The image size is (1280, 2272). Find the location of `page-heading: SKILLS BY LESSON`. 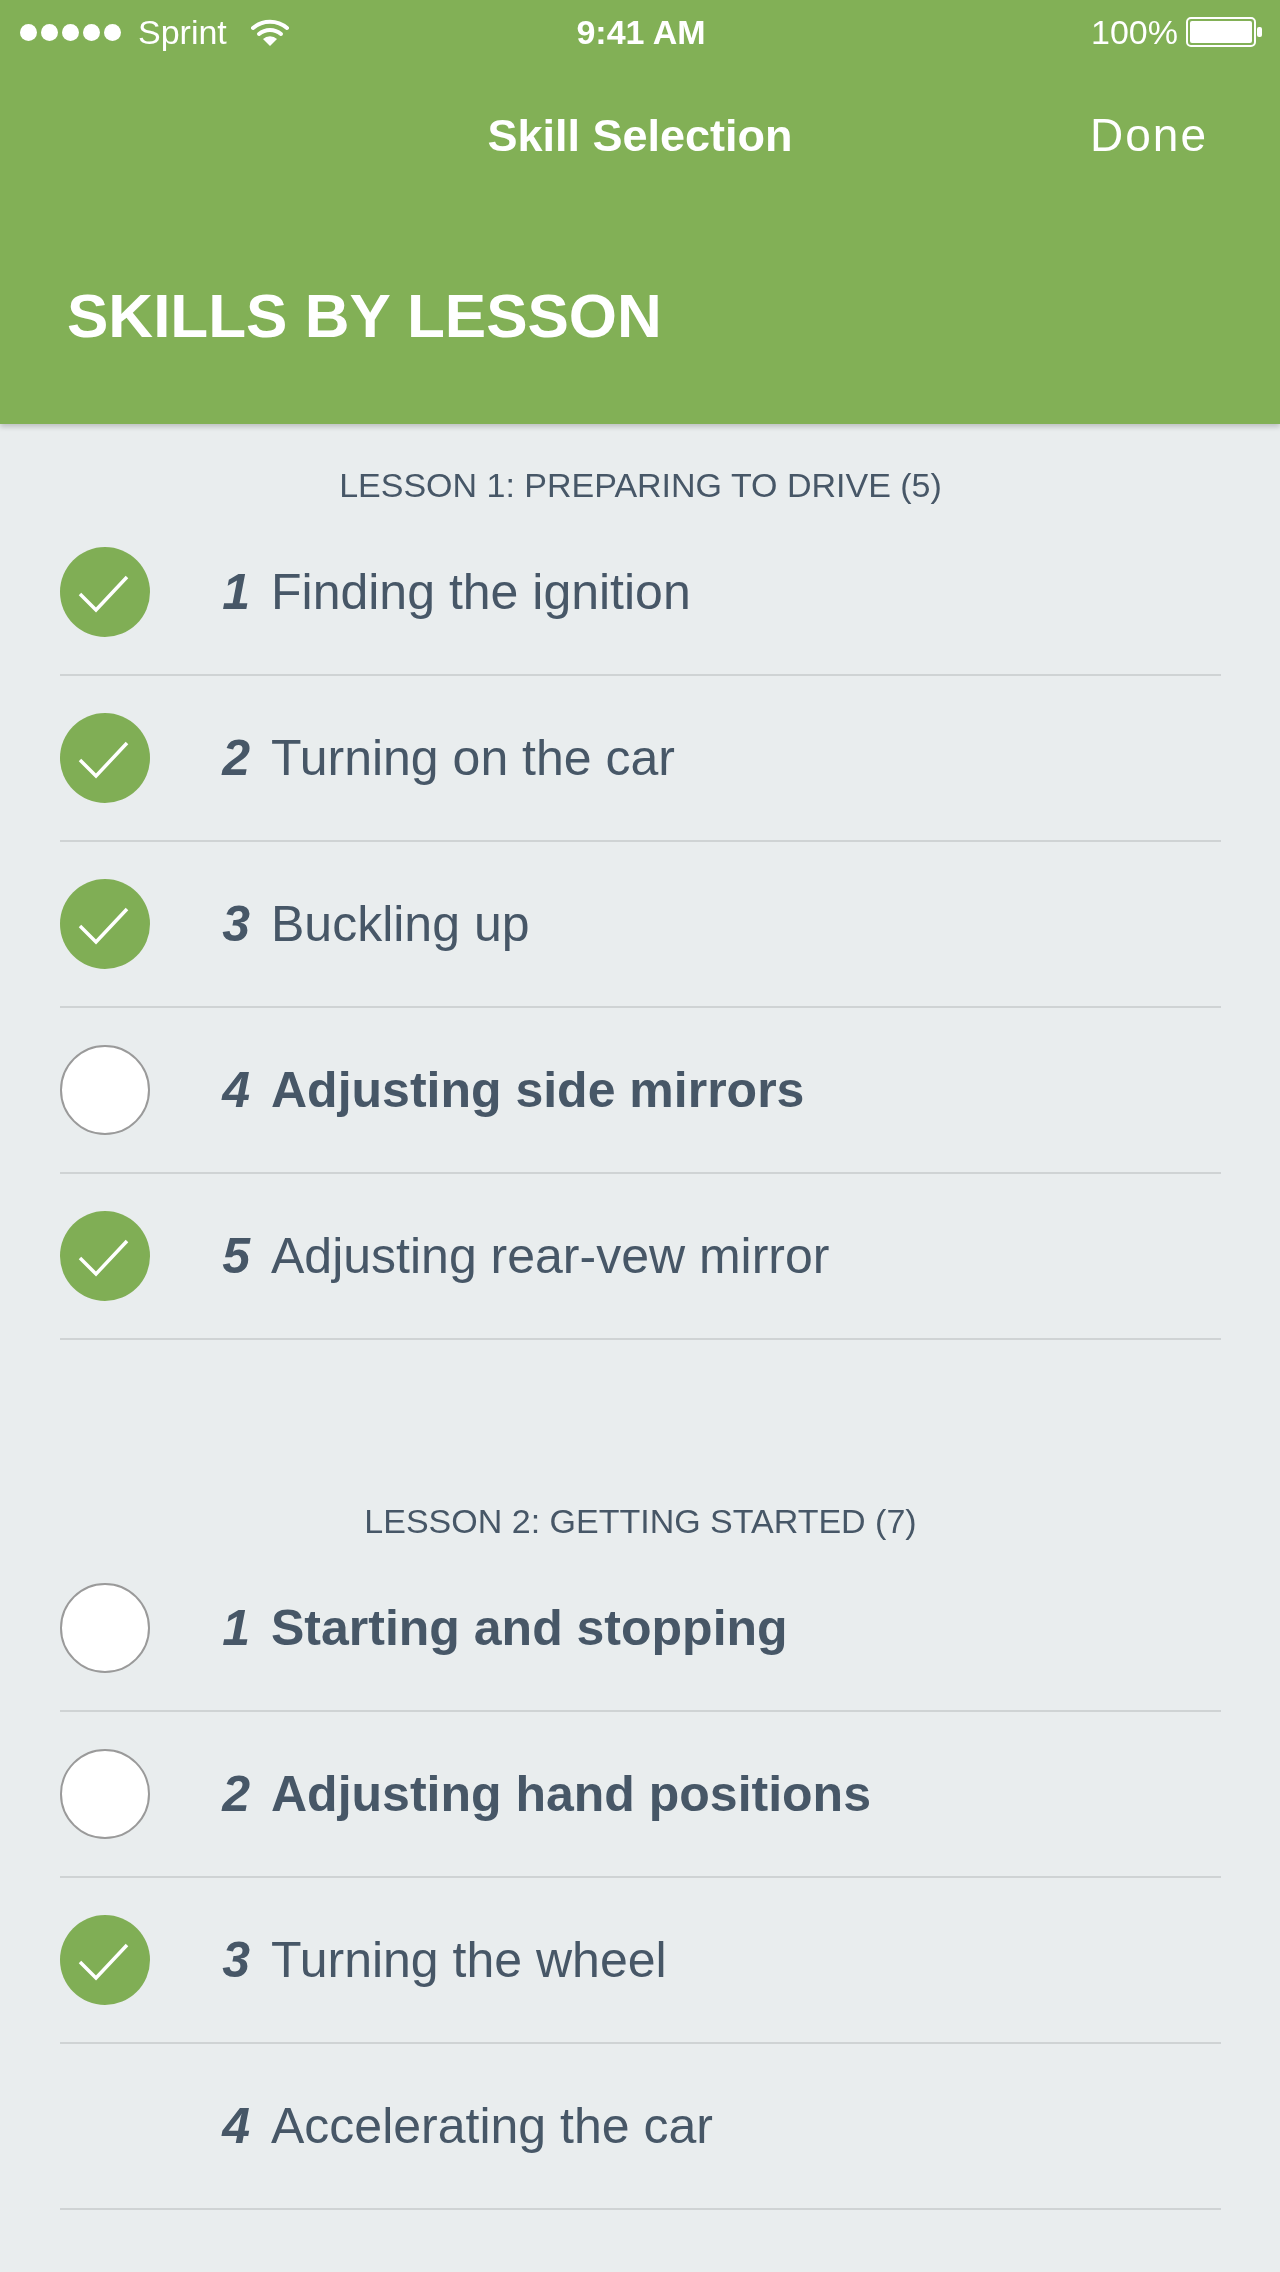

page-heading: SKILLS BY LESSON is located at coordinates (364, 315).